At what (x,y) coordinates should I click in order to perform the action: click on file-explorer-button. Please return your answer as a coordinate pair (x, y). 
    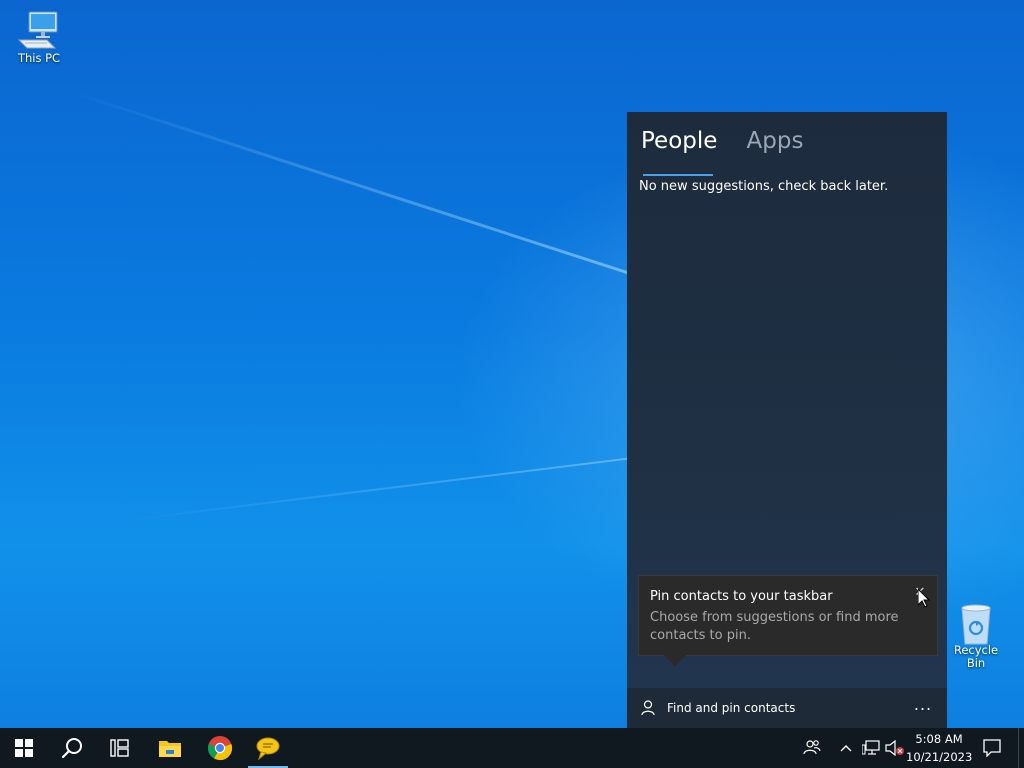
    Looking at the image, I should click on (170, 748).